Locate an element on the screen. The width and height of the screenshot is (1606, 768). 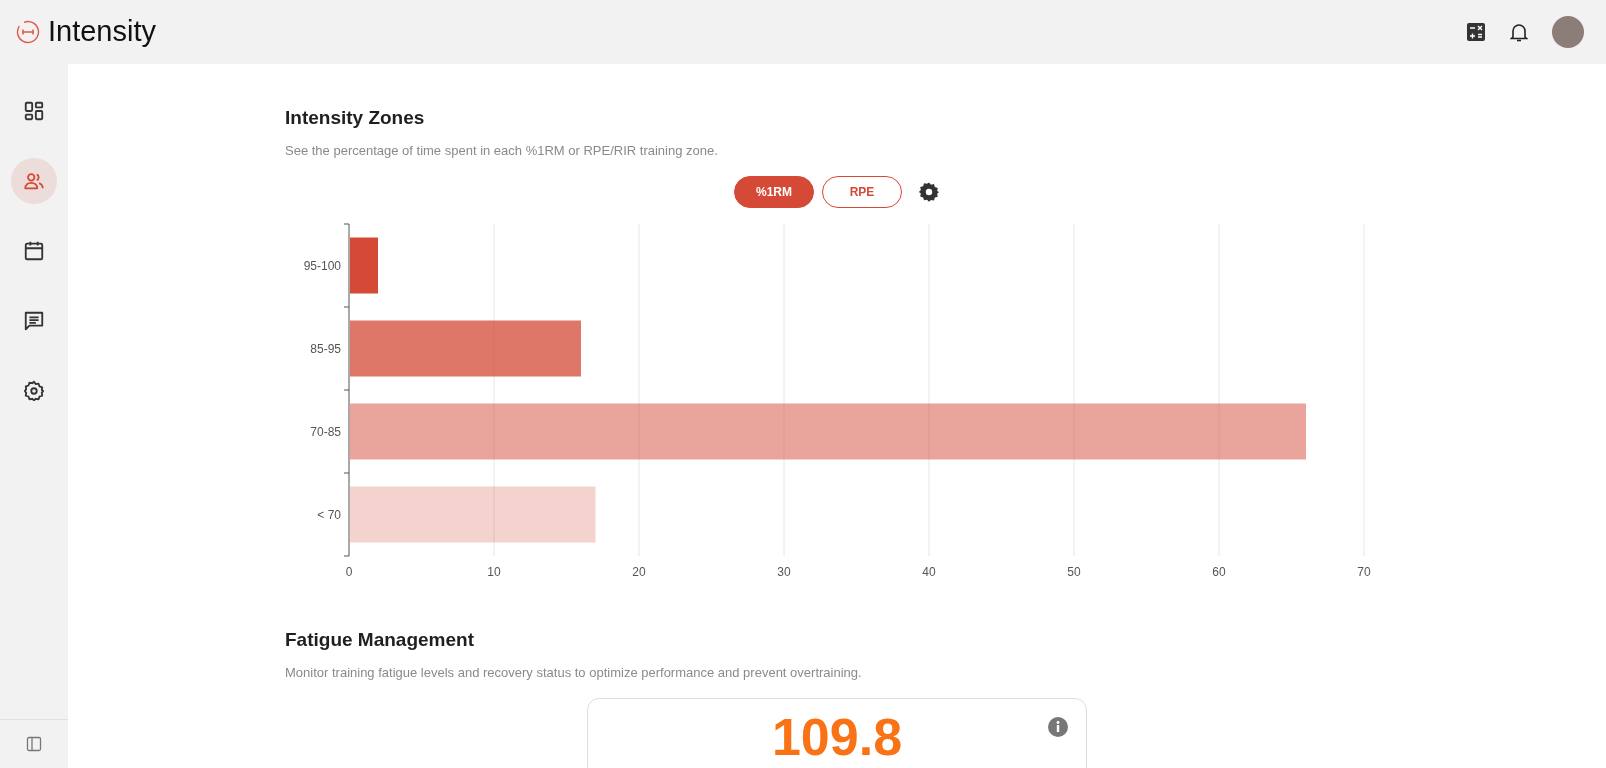
x-tick-label: 50 is located at coordinates (1074, 571).